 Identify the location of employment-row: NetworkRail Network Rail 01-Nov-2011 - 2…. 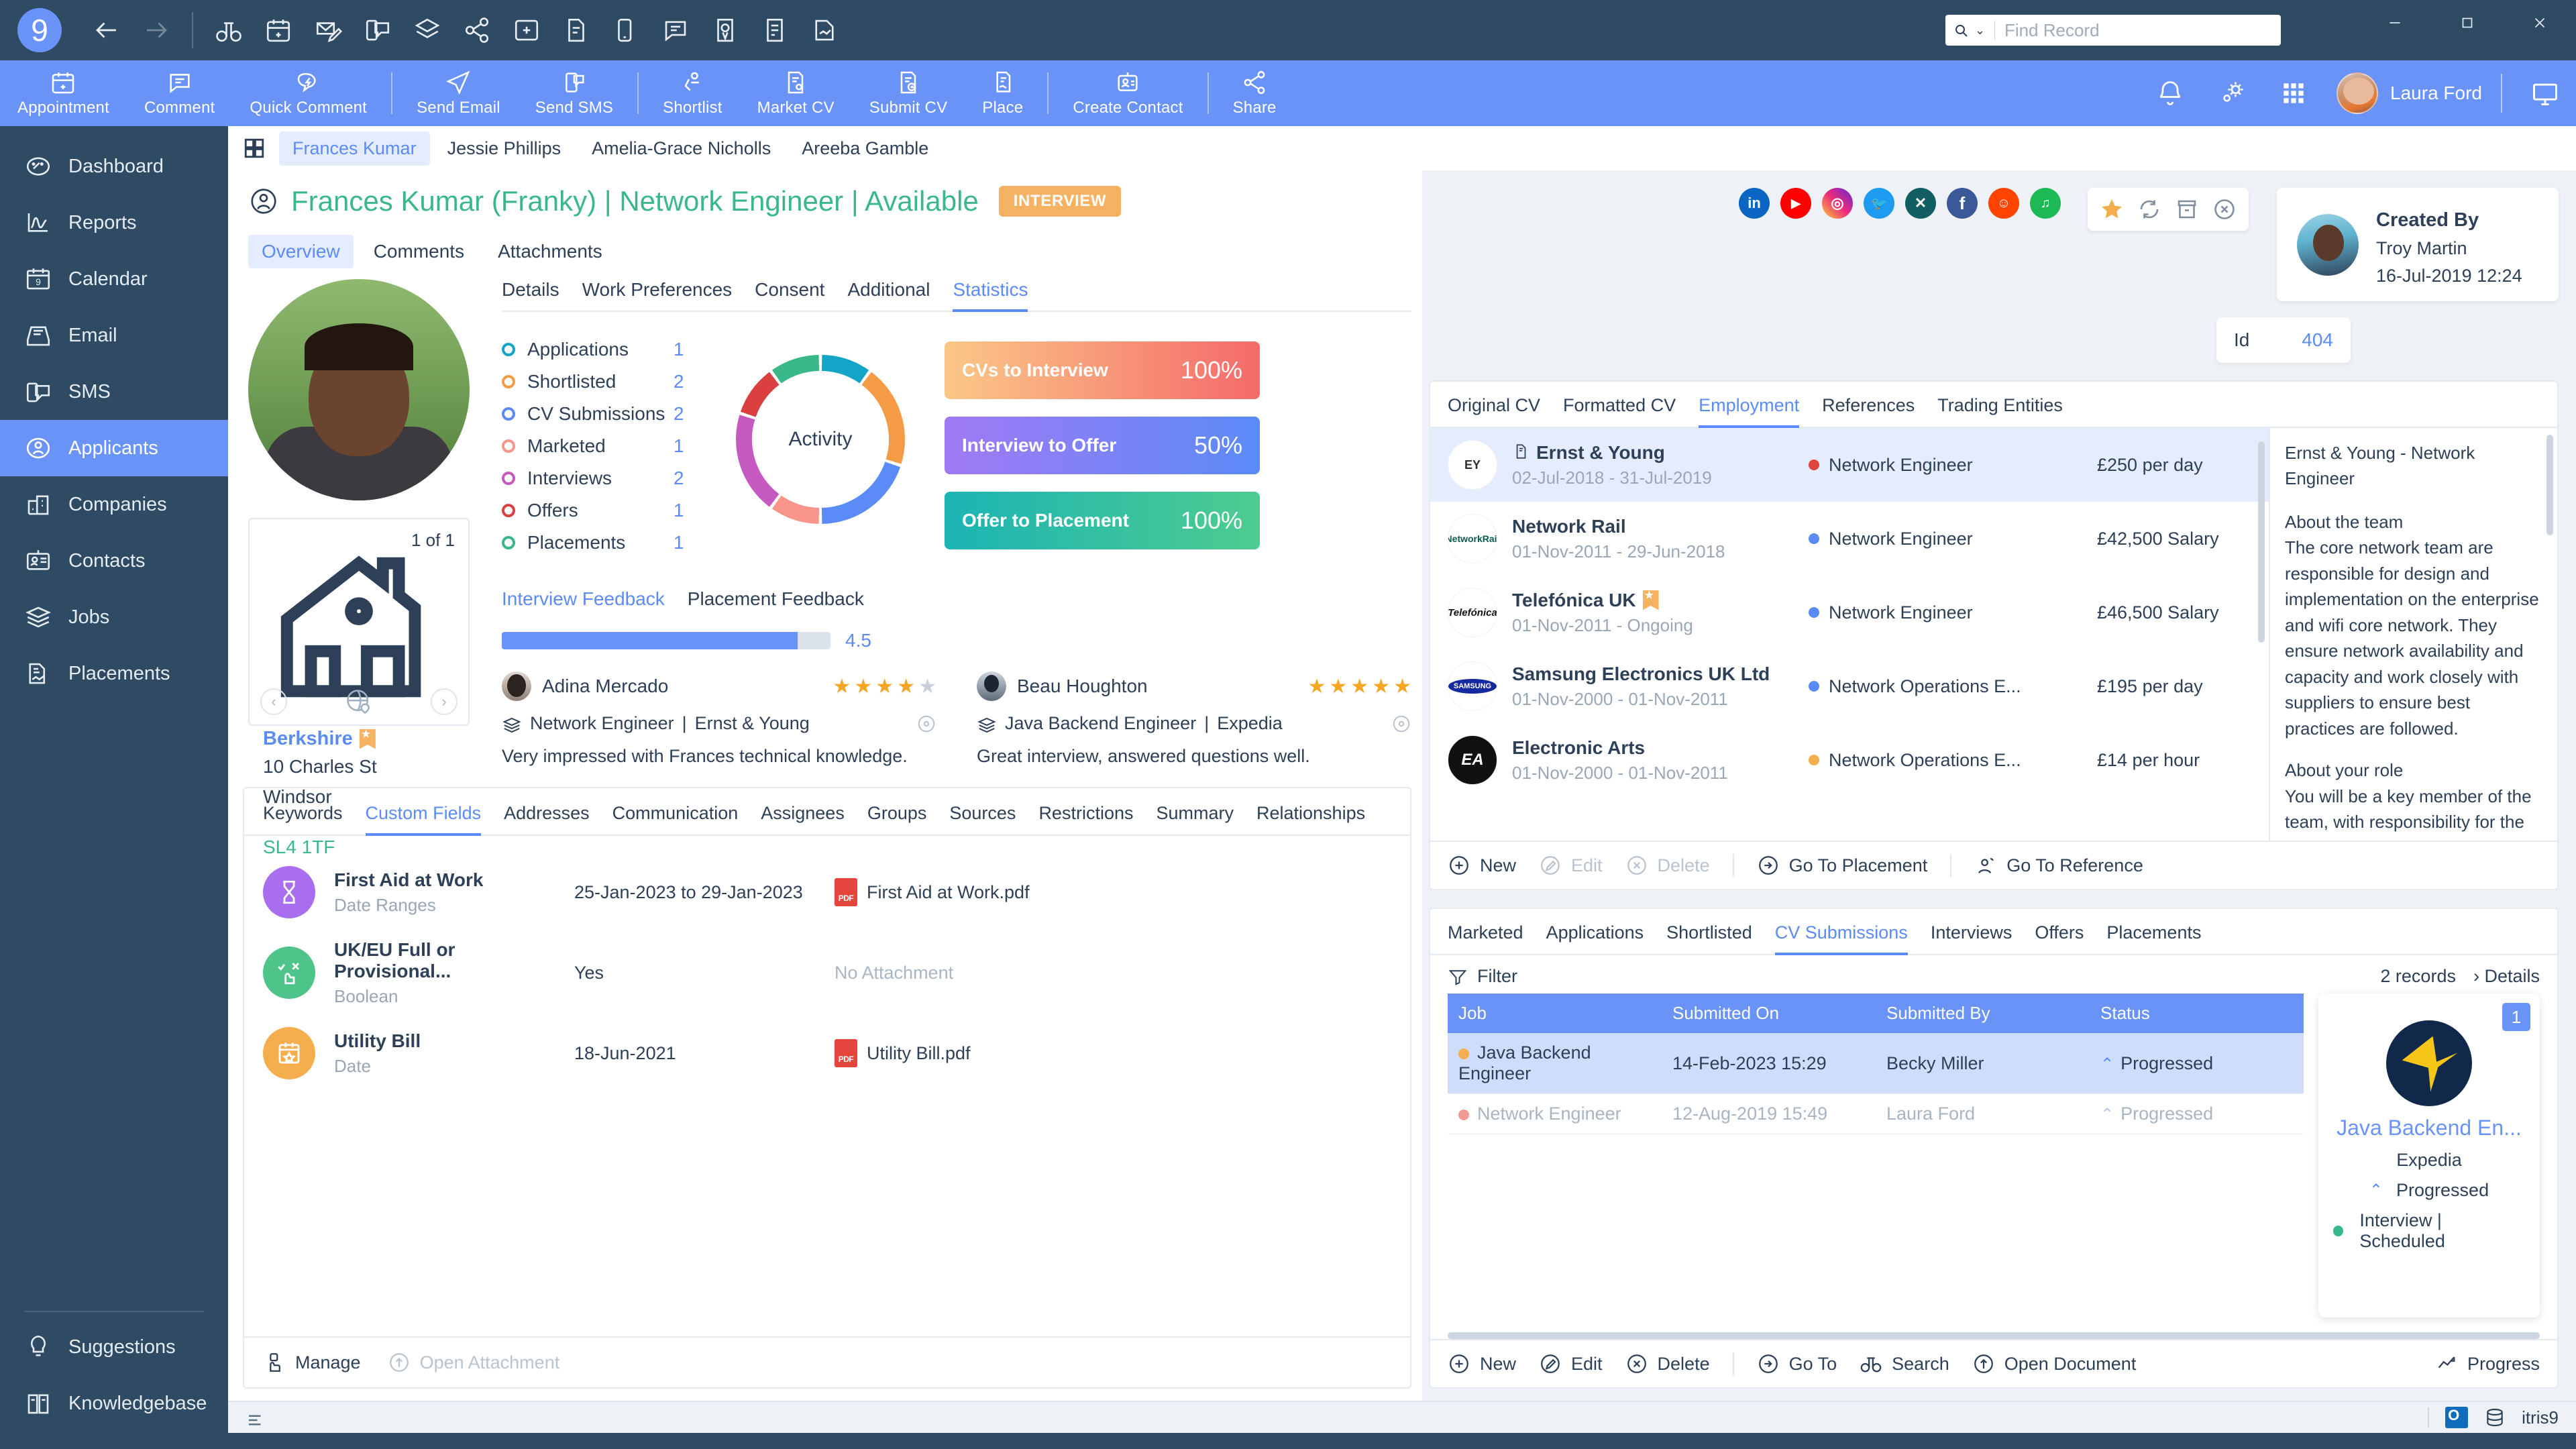
(1849, 539).